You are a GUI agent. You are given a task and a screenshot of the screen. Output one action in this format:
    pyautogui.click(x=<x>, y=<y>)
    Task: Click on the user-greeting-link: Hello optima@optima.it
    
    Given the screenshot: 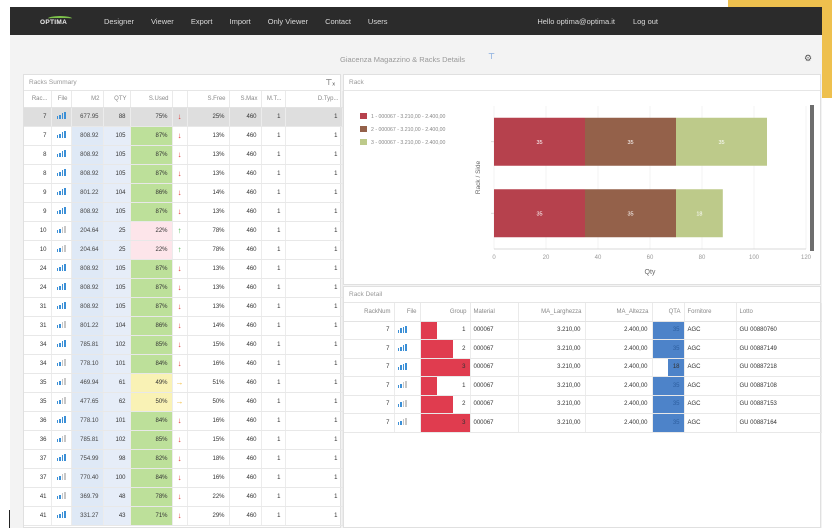 What is the action you would take?
    pyautogui.click(x=576, y=21)
    